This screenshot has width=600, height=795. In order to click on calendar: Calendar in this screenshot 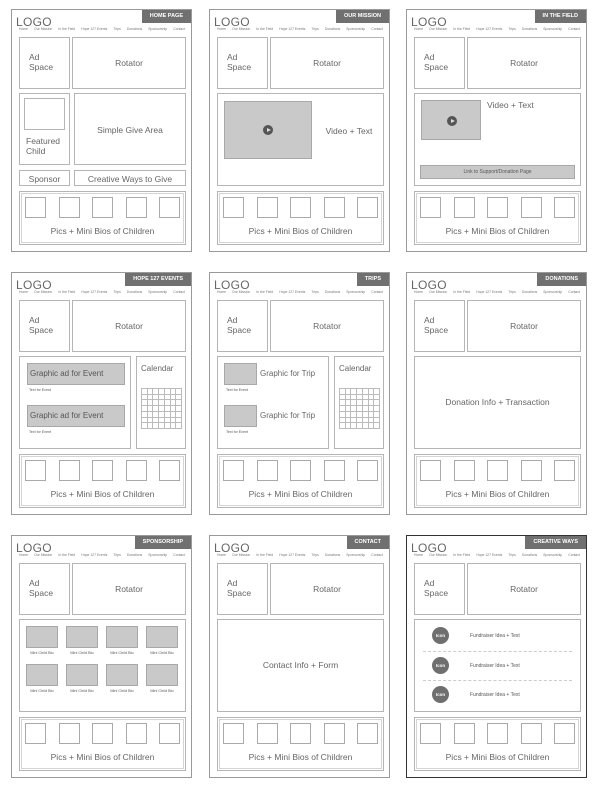, I will do `click(359, 402)`.